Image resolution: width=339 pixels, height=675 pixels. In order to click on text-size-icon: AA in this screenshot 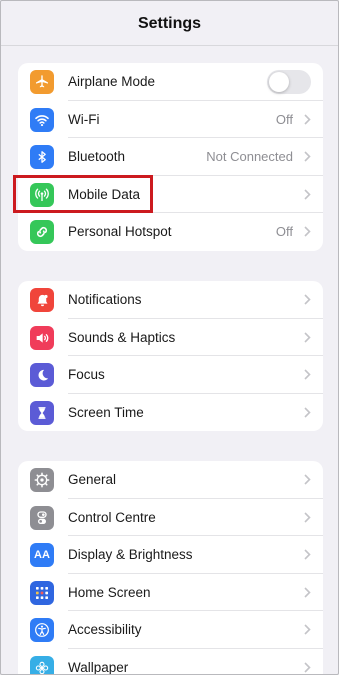, I will do `click(42, 555)`.